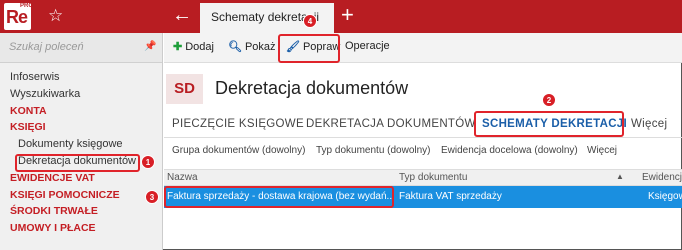  I want to click on column-header-ledger: Ewidencj, so click(662, 177).